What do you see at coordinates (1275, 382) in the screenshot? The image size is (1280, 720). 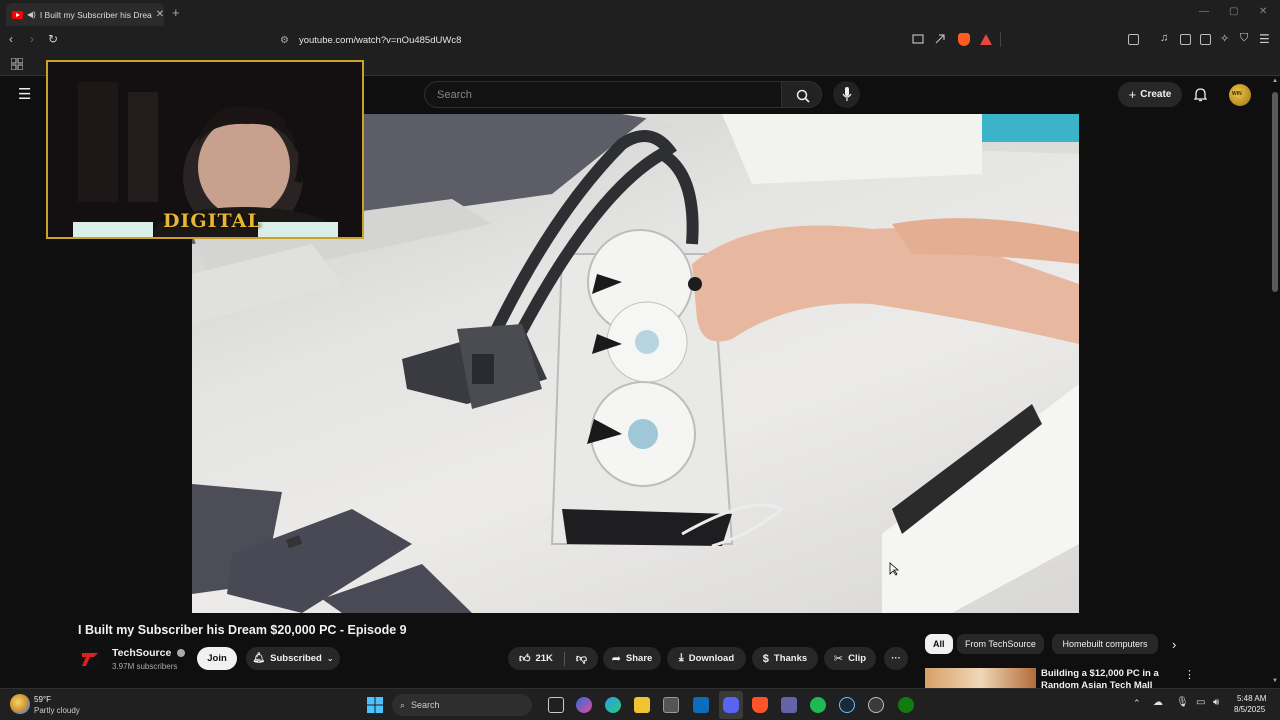 I see `page-scrollbar: ▲ ▼` at bounding box center [1275, 382].